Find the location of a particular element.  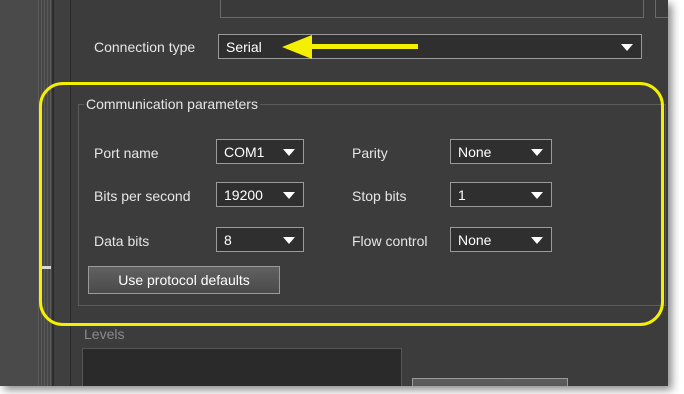

chevron-down-icon is located at coordinates (627, 47).